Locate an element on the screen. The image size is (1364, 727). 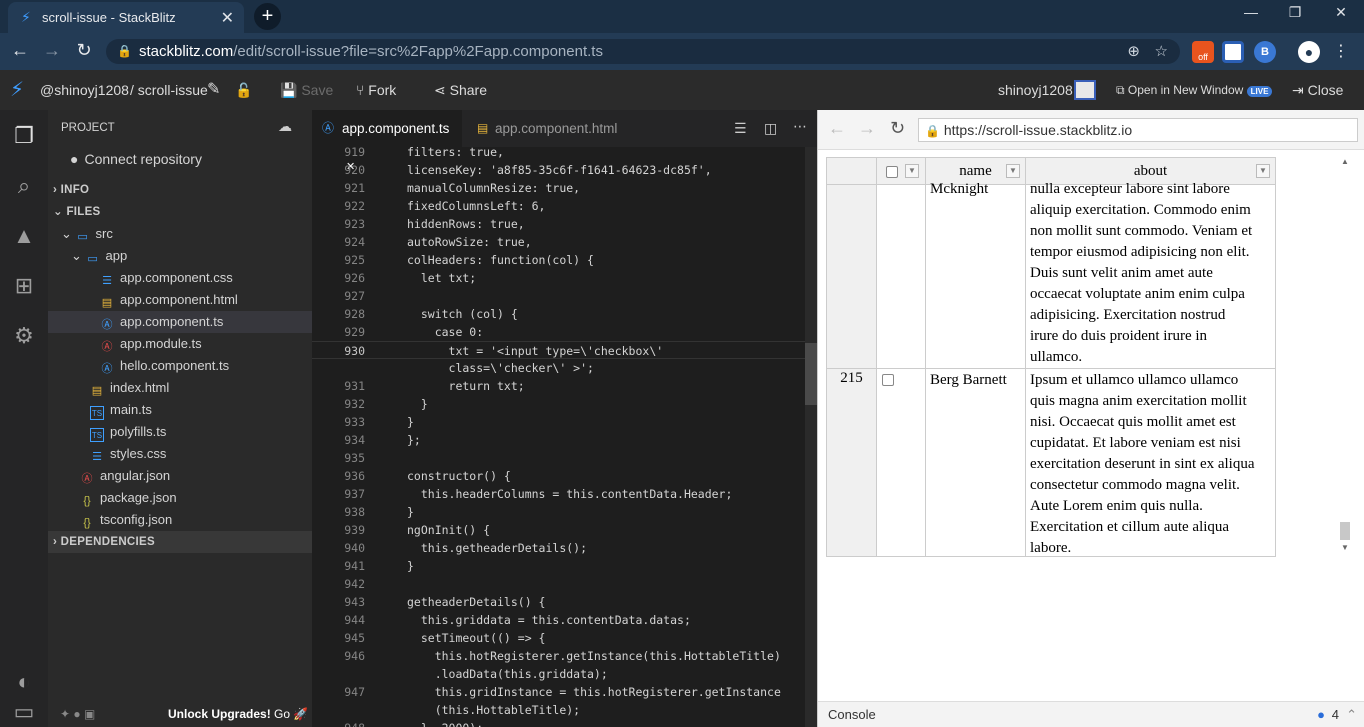
file-app-component-css: ☰ app.component.css is located at coordinates (180, 278).